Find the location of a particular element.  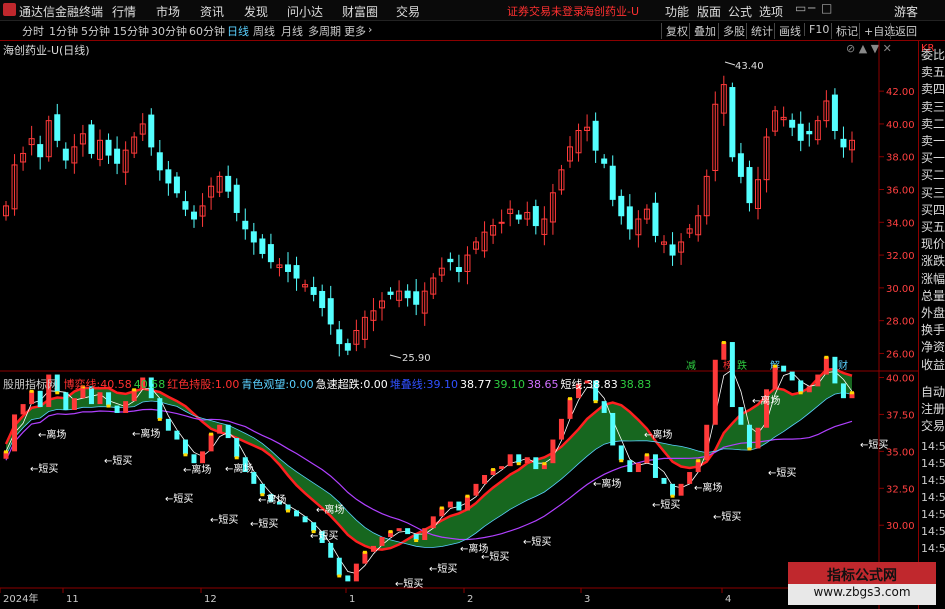

minimize-icon: ─ is located at coordinates (811, 8).